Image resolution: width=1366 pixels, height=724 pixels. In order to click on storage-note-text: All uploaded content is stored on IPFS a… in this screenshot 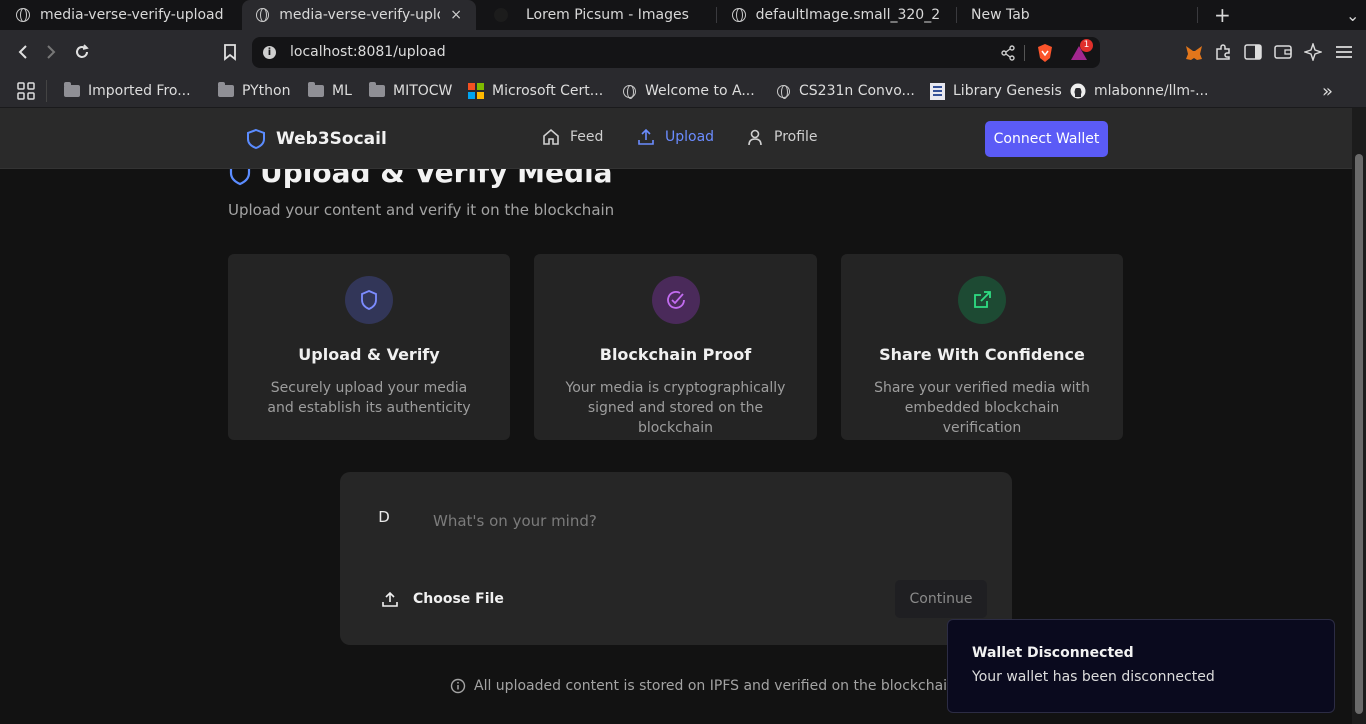, I will do `click(715, 686)`.